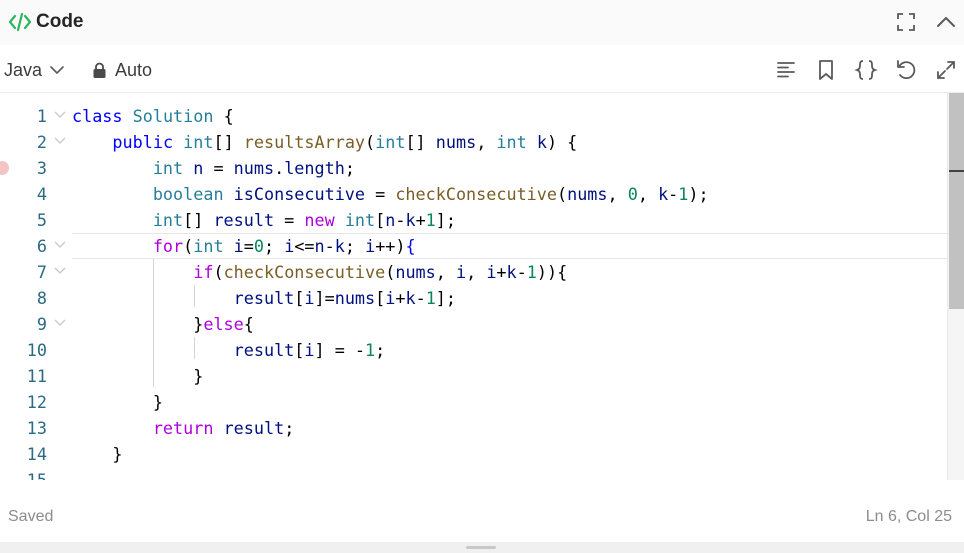  What do you see at coordinates (23, 116) in the screenshot?
I see `line-number: 1` at bounding box center [23, 116].